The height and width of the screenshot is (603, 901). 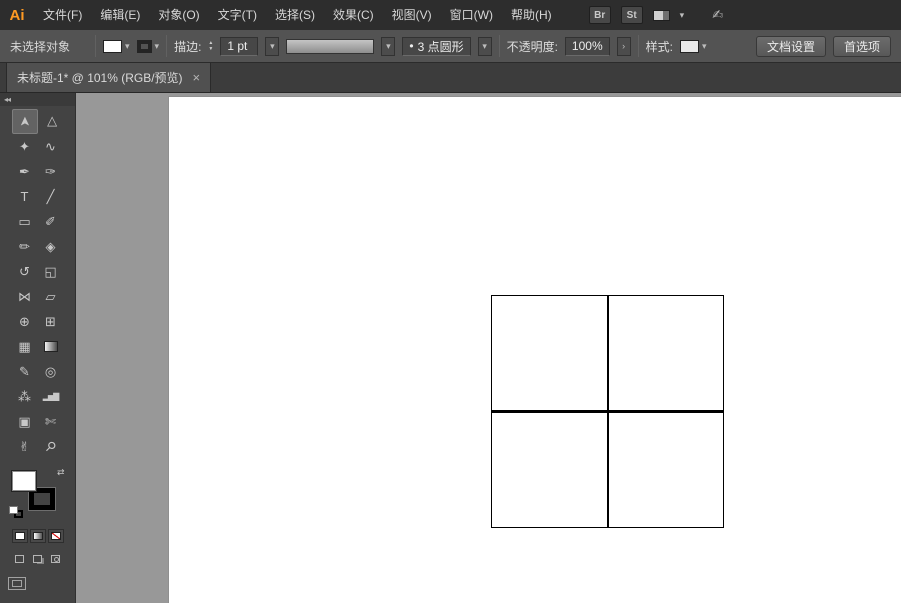 What do you see at coordinates (25, 446) in the screenshot?
I see `hand-tool: ✌` at bounding box center [25, 446].